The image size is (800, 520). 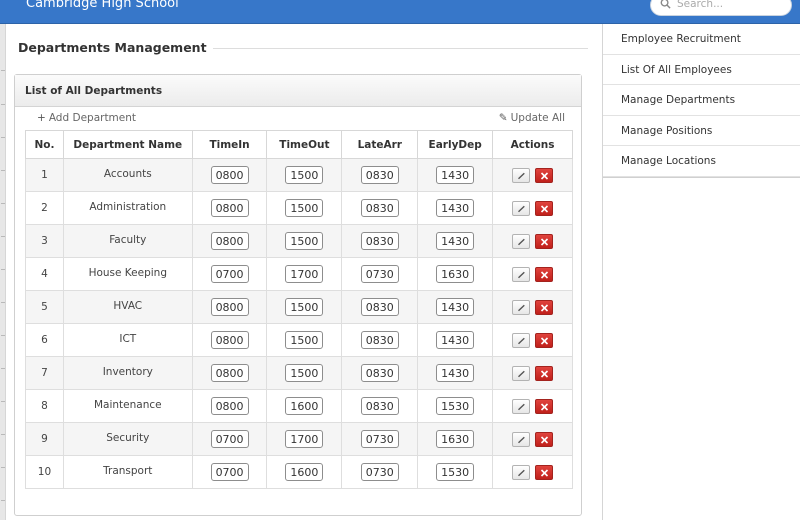 What do you see at coordinates (400, 12) in the screenshot?
I see `top-navbar: Cambridge High School` at bounding box center [400, 12].